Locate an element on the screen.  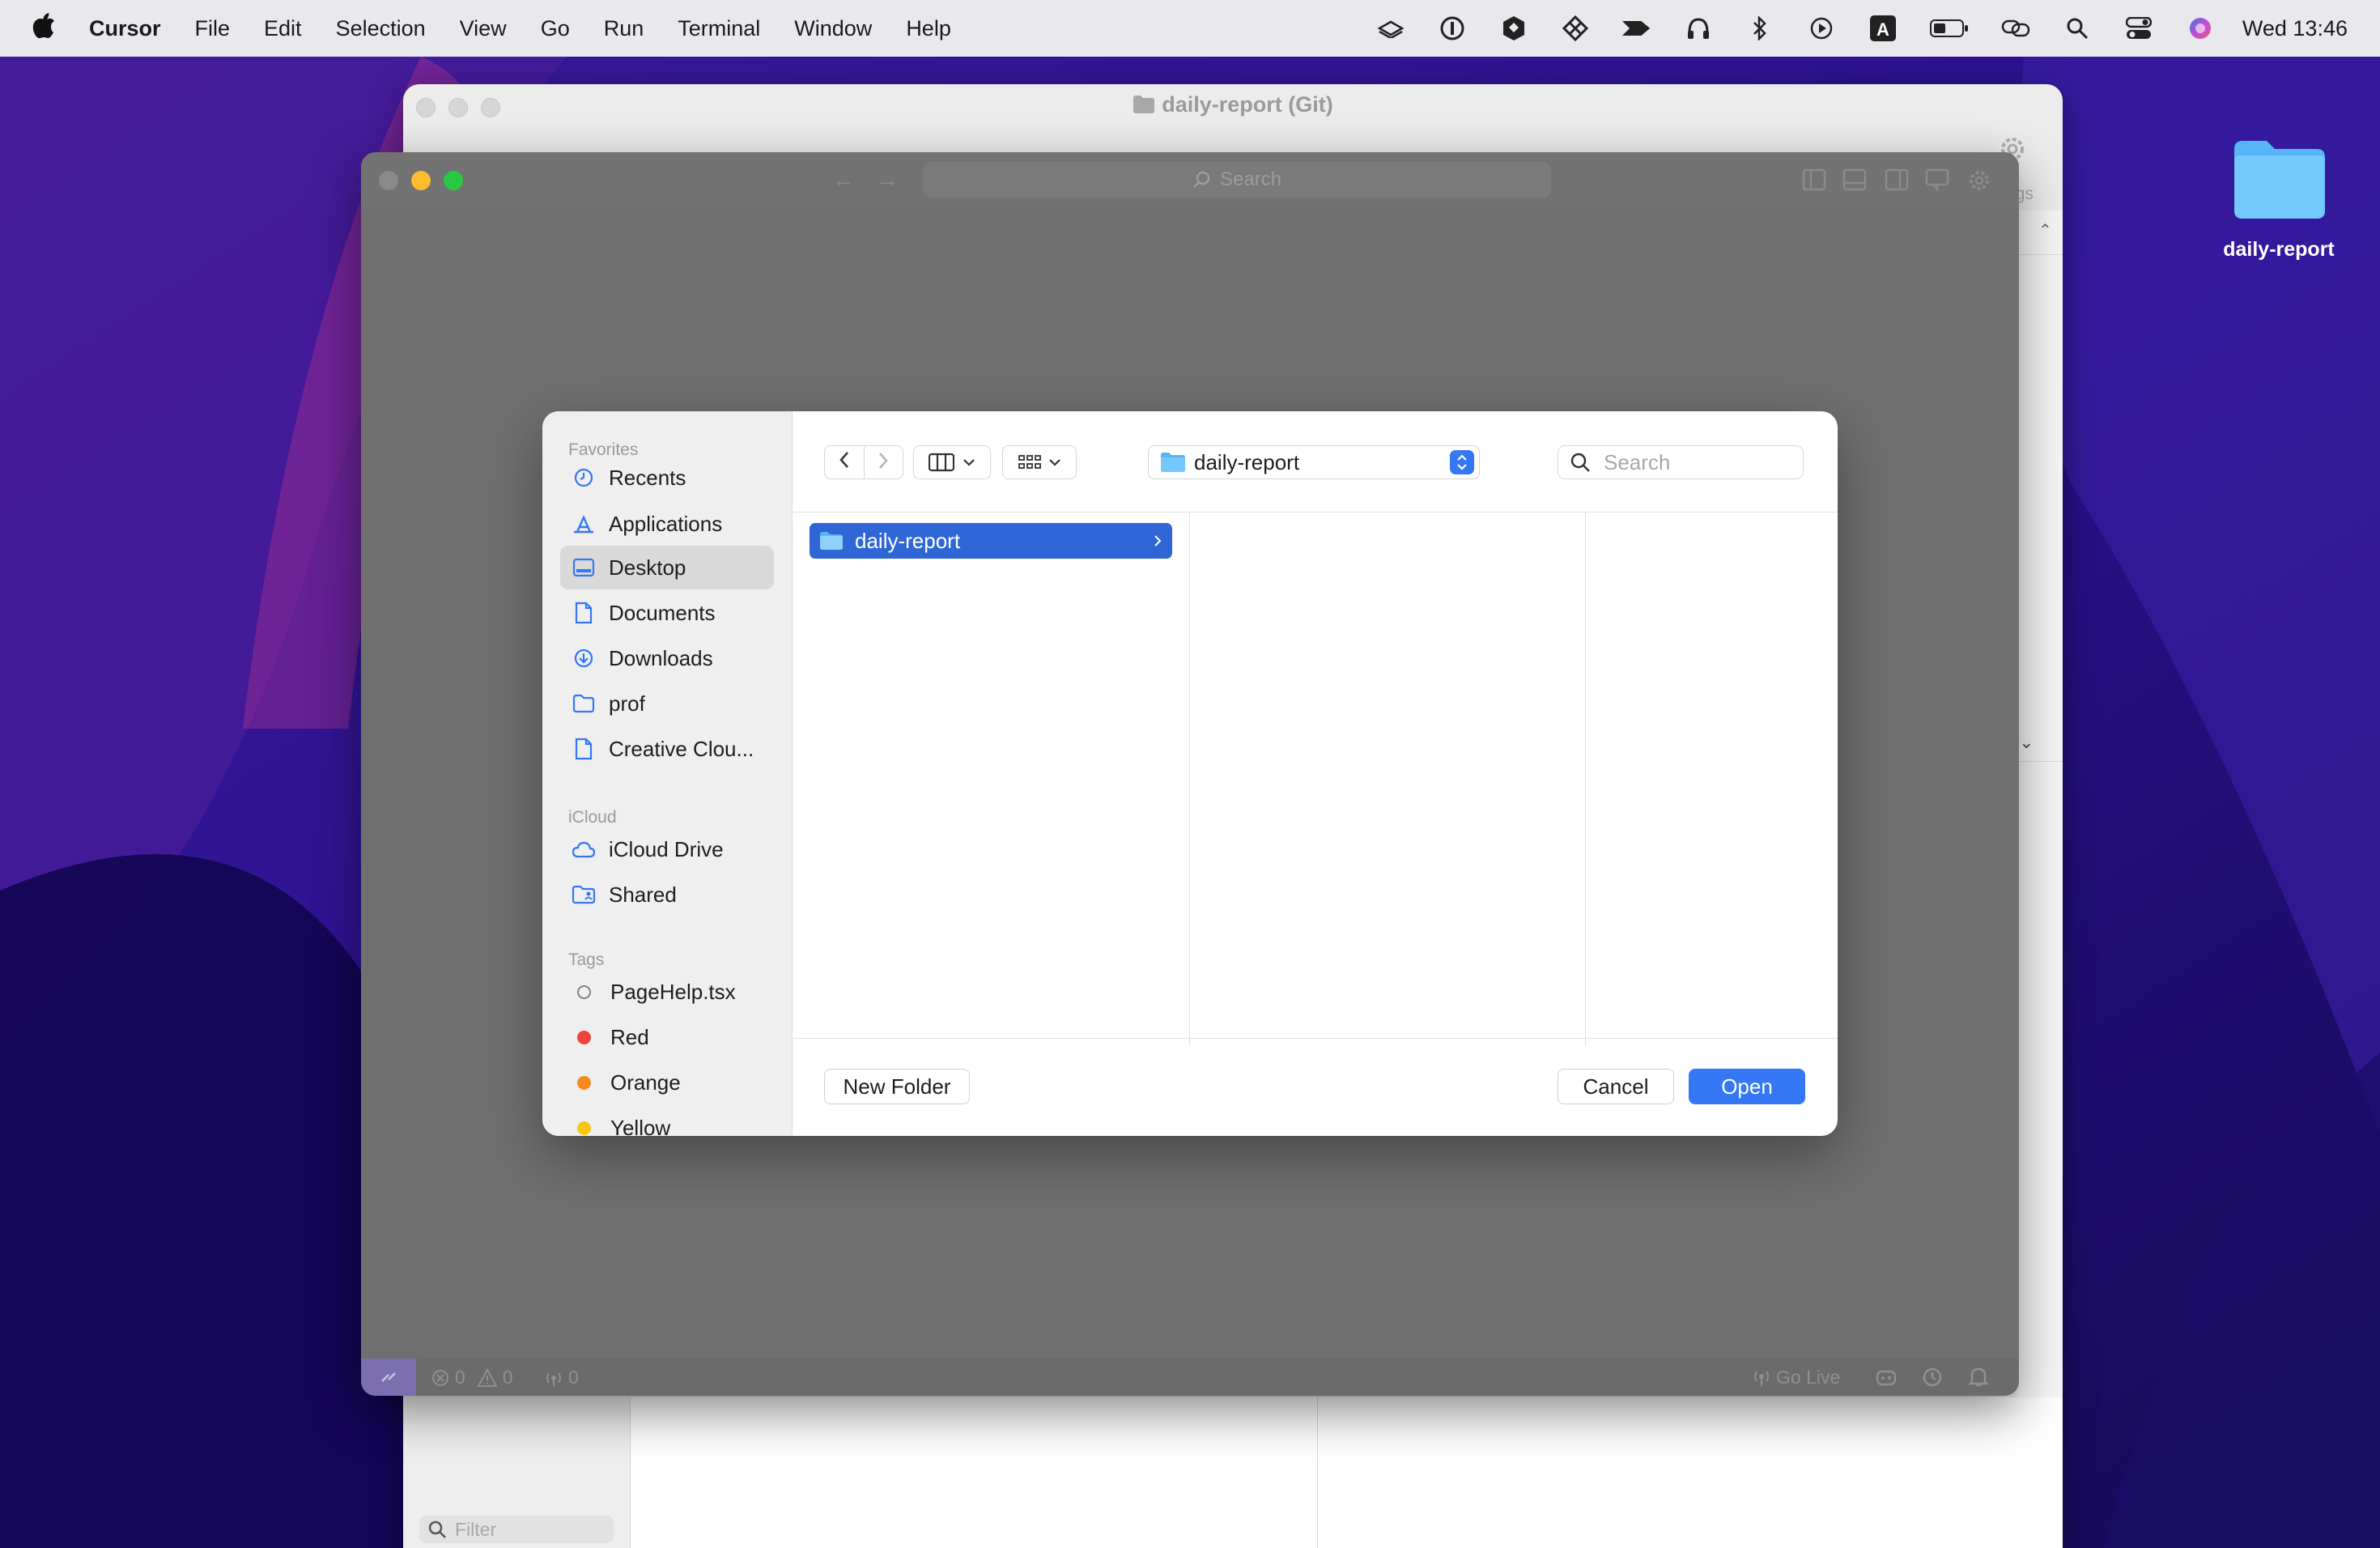
menu-run: Run is located at coordinates (624, 29).